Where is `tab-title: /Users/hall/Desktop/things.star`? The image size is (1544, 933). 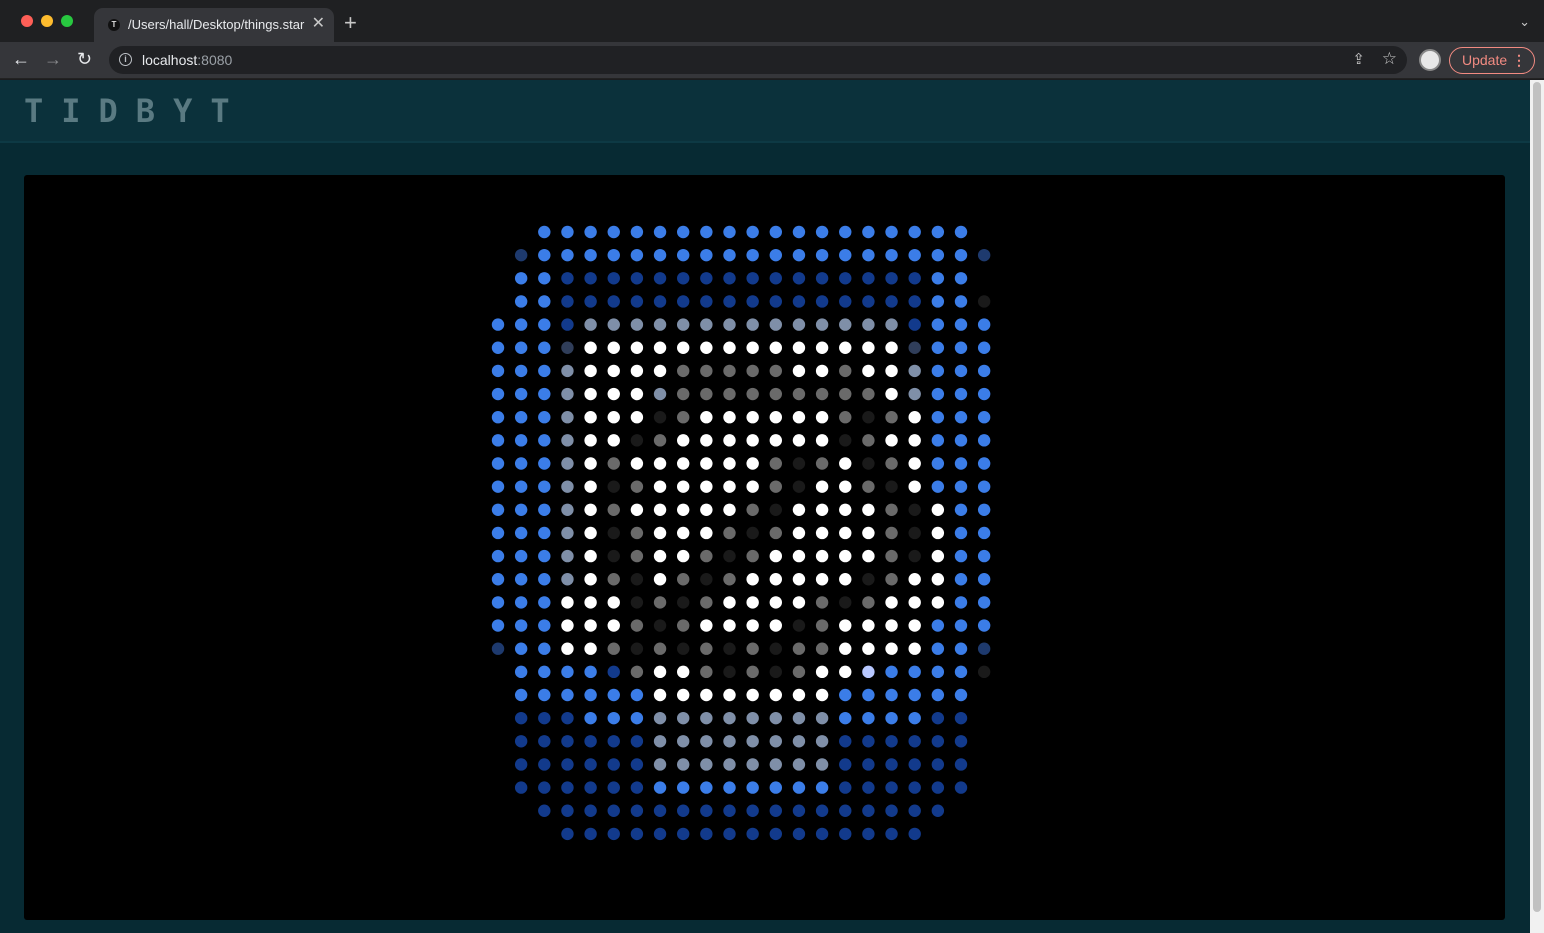 tab-title: /Users/hall/Desktop/things.star is located at coordinates (216, 24).